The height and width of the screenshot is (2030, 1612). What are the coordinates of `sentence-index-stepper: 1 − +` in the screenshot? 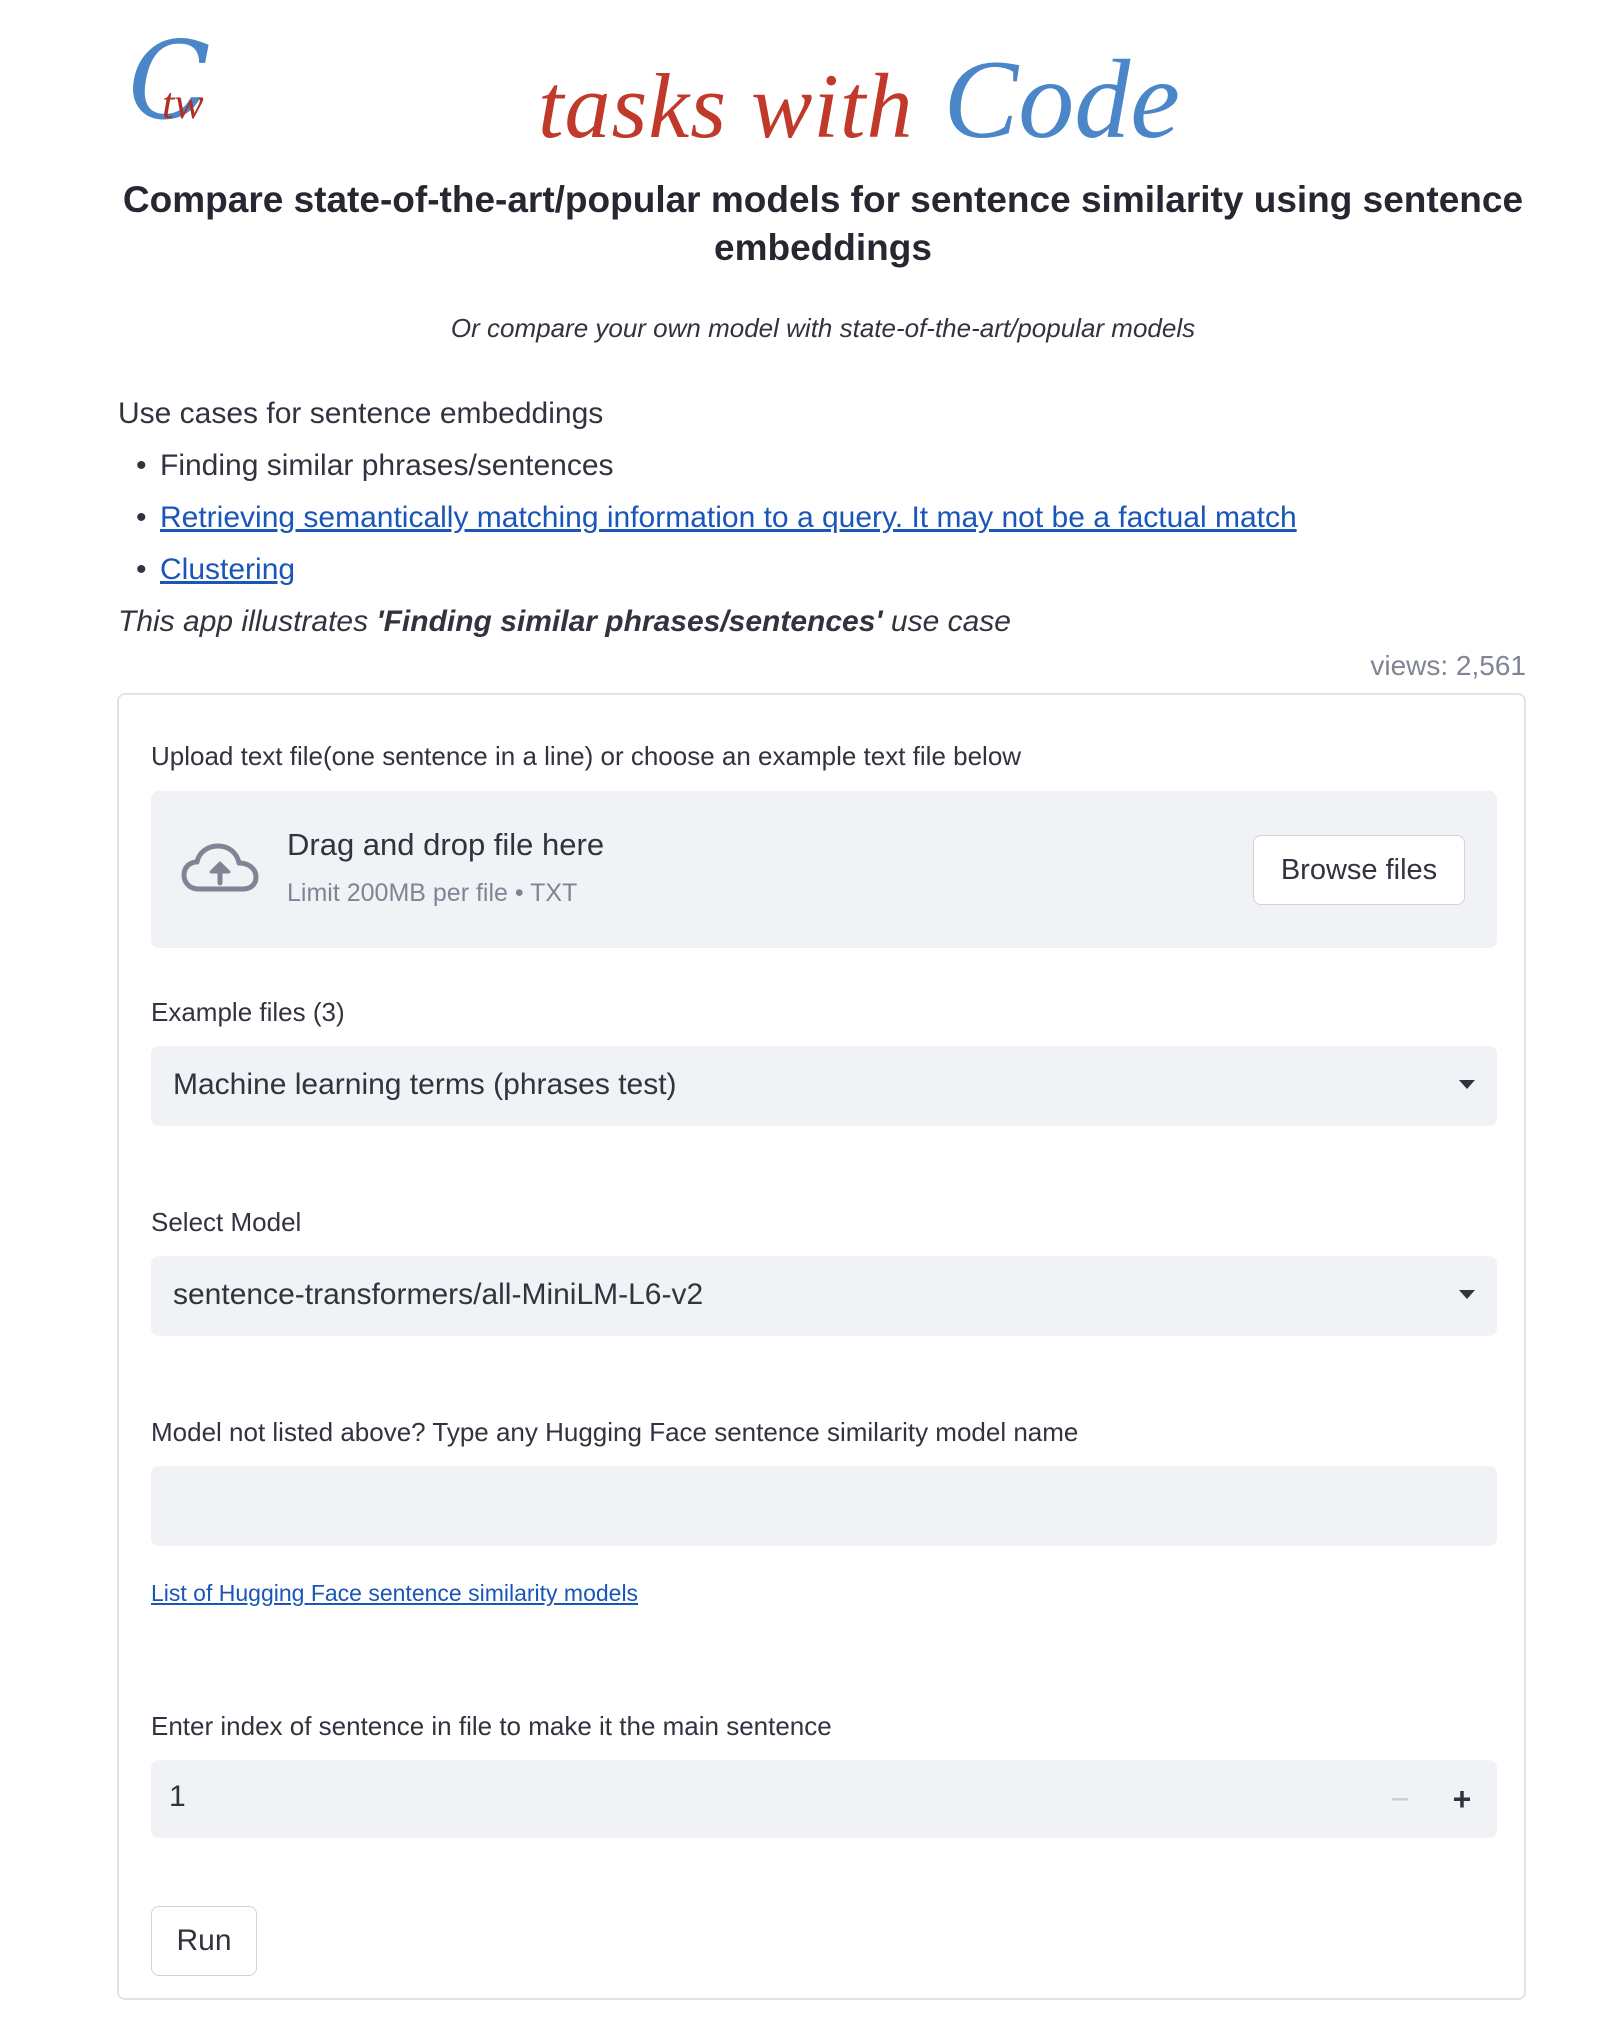 It's located at (824, 1799).